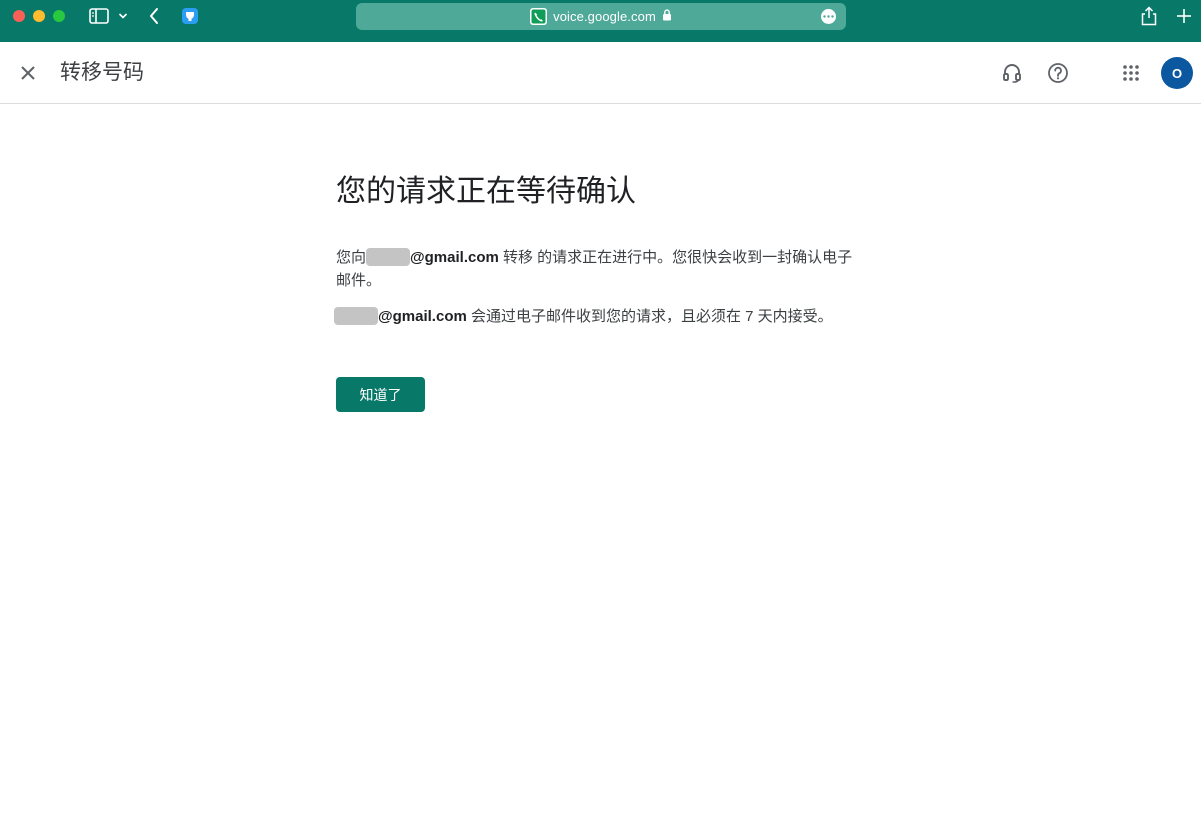  What do you see at coordinates (601, 269) in the screenshot?
I see `transfer-status-text: 您向 @gmail.com 转移 的请求正在进行中。您很快会收到一封确认电子邮件。` at bounding box center [601, 269].